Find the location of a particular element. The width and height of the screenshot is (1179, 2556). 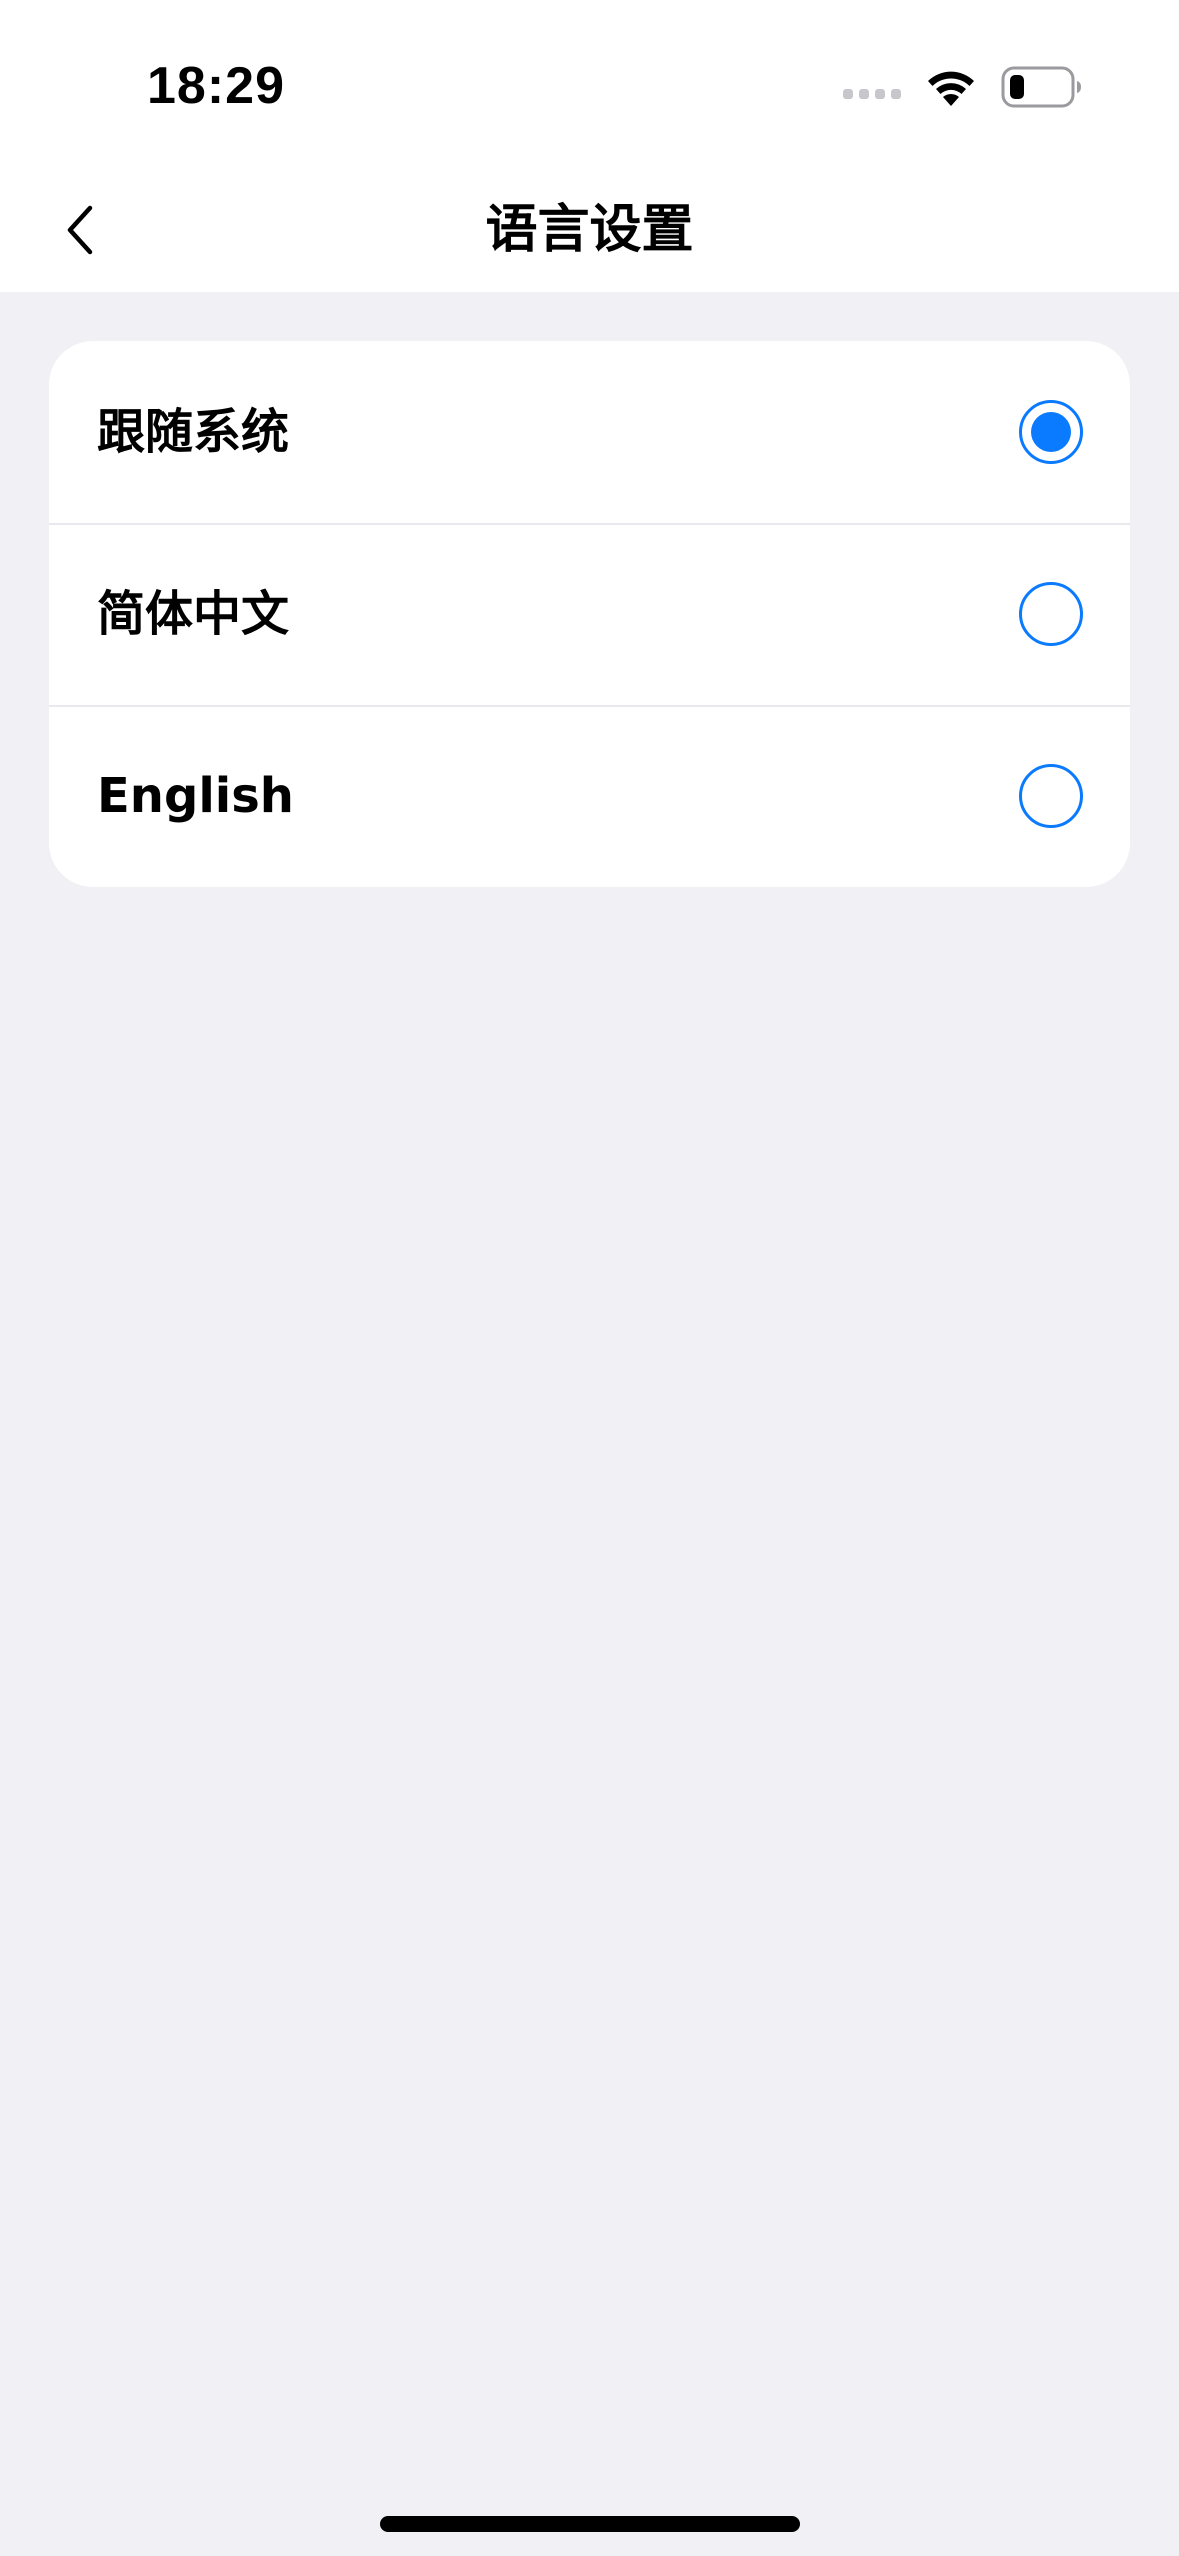

radio-dot is located at coordinates (1051, 432).